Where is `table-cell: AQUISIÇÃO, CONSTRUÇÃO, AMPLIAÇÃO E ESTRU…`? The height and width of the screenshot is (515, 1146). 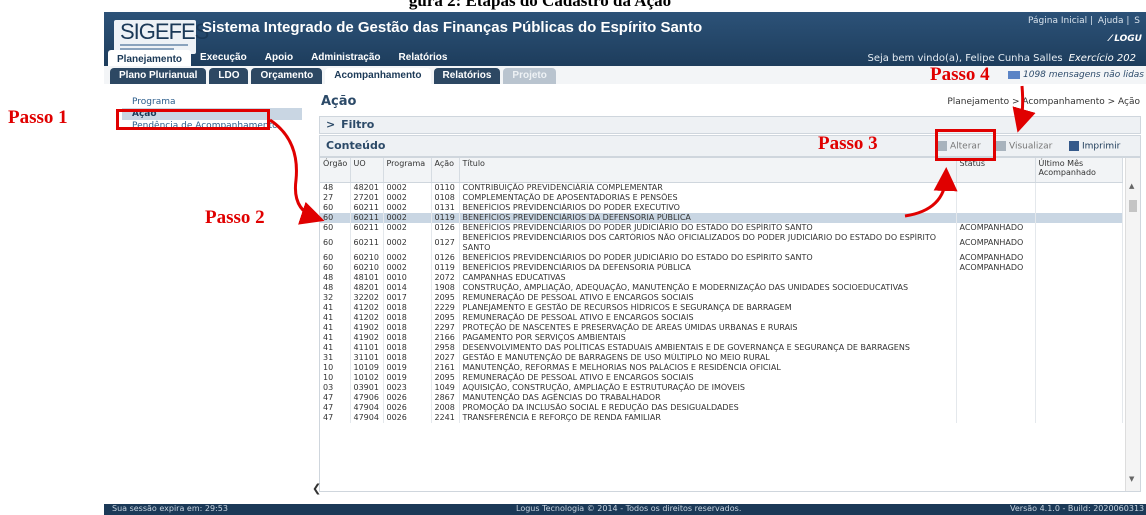
table-cell: AQUISIÇÃO, CONSTRUÇÃO, AMPLIAÇÃO E ESTRU… is located at coordinates (708, 388).